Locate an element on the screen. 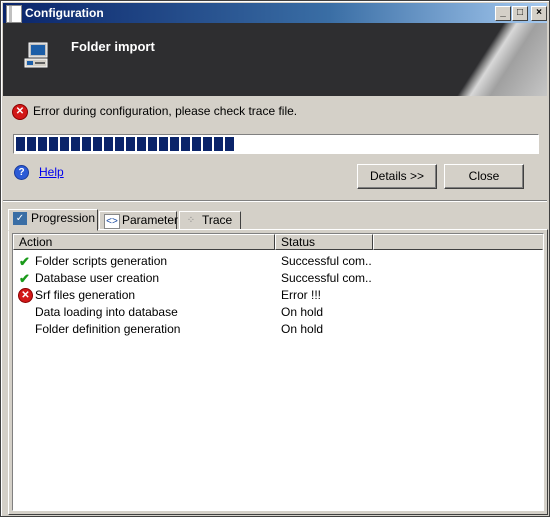 This screenshot has width=550, height=517. divider is located at coordinates (275, 201).